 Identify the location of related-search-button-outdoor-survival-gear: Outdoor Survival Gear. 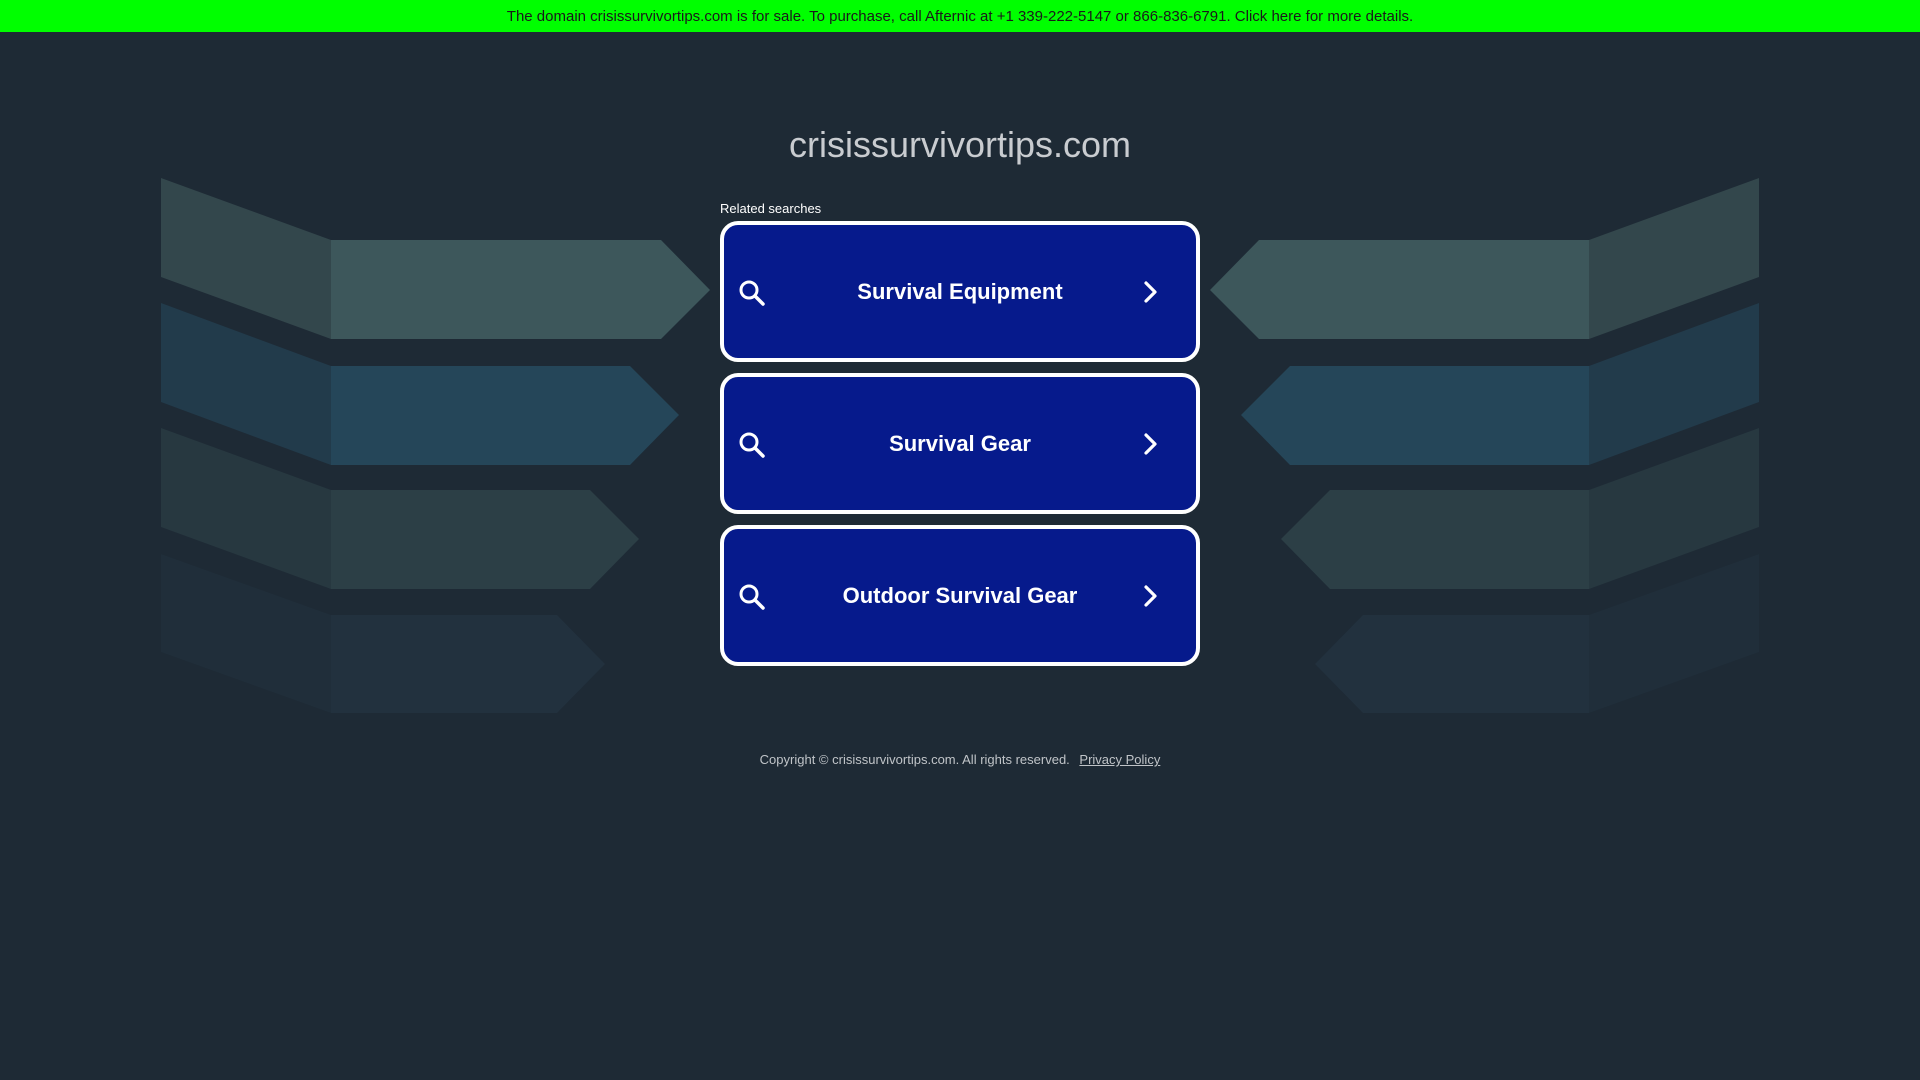
(960, 595).